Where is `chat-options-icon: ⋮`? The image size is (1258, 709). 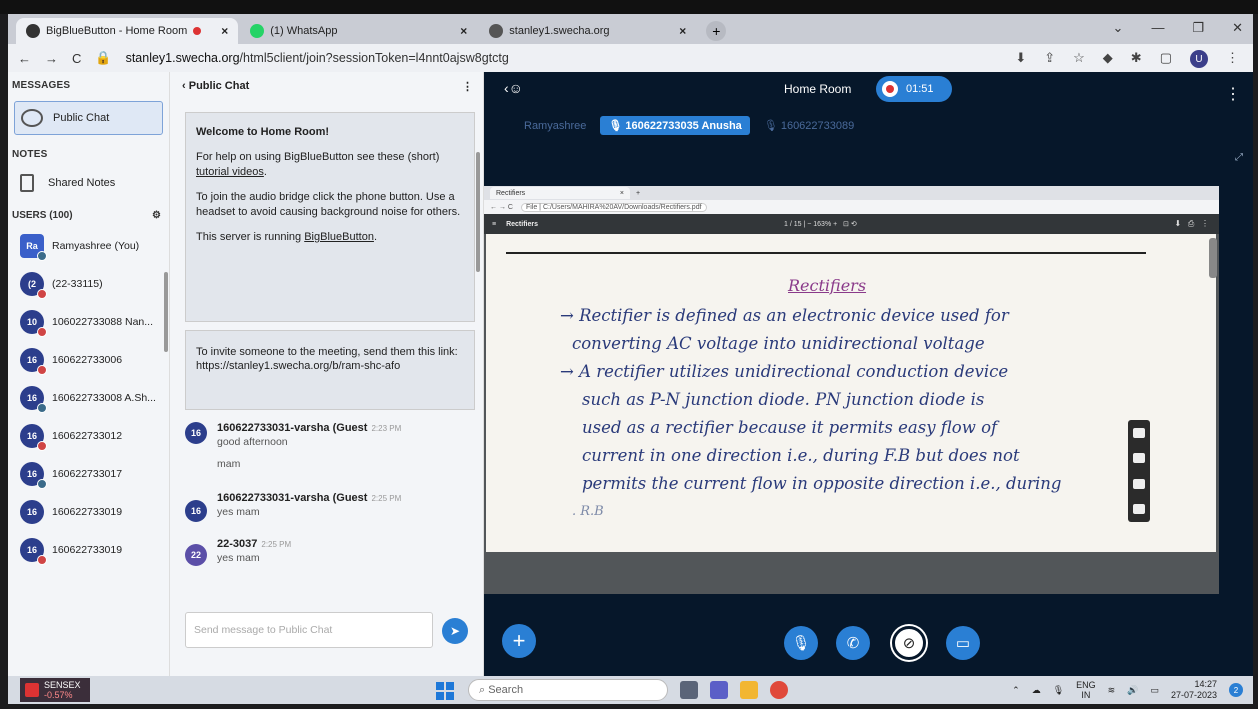 chat-options-icon: ⋮ is located at coordinates (467, 86).